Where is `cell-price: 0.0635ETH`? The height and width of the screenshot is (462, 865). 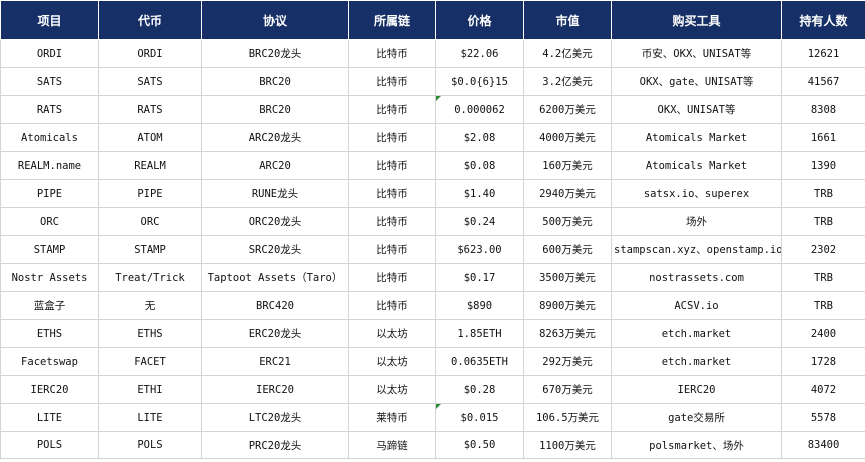 cell-price: 0.0635ETH is located at coordinates (479, 361).